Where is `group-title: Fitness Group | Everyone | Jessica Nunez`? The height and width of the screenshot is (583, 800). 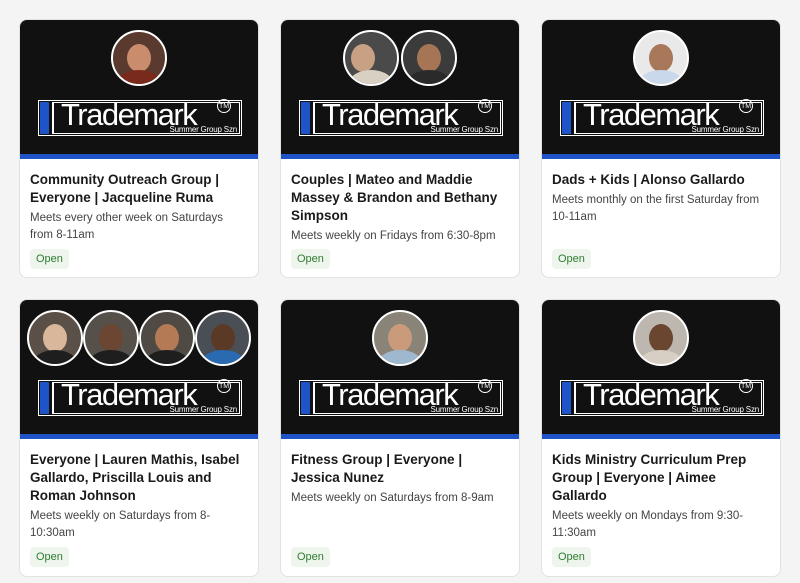
group-title: Fitness Group | Everyone | Jessica Nunez is located at coordinates (400, 469).